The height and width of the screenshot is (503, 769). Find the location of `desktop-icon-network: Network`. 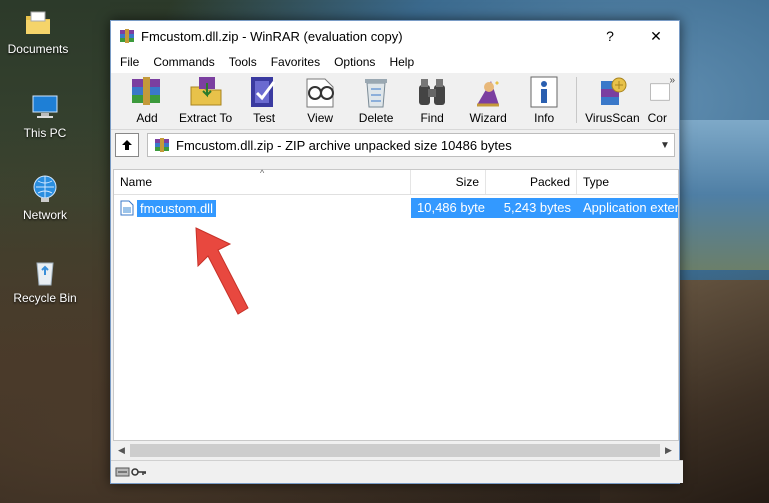

desktop-icon-network: Network is located at coordinates (45, 198).